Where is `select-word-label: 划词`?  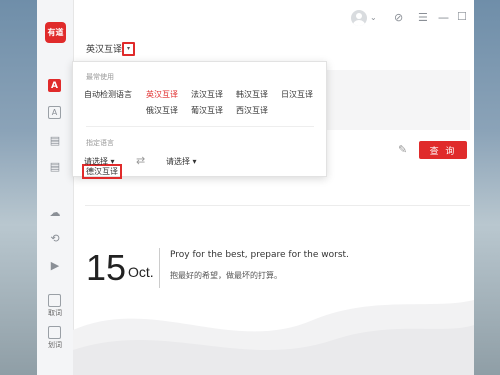
select-word-label: 划词 is located at coordinates (55, 345).